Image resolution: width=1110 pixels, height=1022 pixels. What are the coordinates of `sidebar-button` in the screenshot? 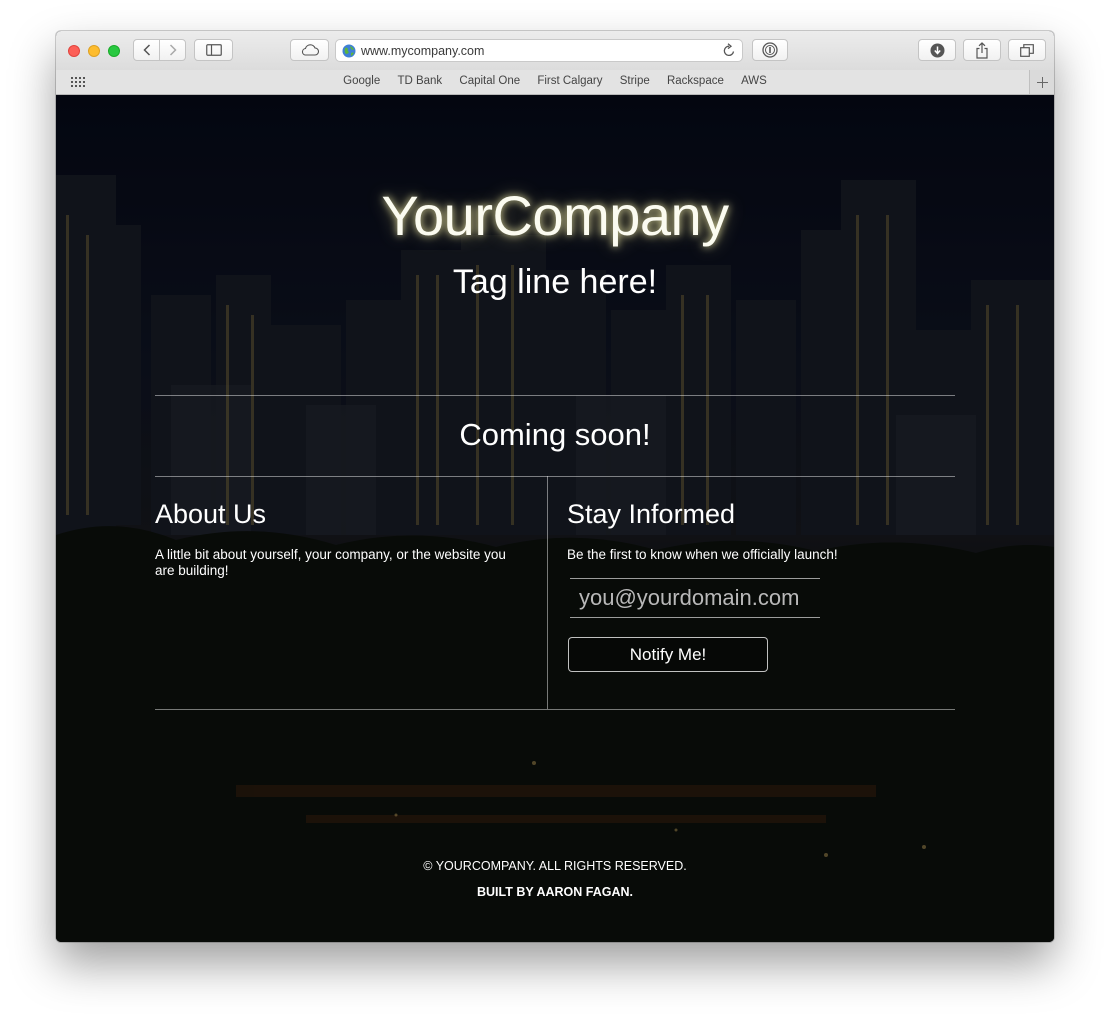 It's located at (213, 50).